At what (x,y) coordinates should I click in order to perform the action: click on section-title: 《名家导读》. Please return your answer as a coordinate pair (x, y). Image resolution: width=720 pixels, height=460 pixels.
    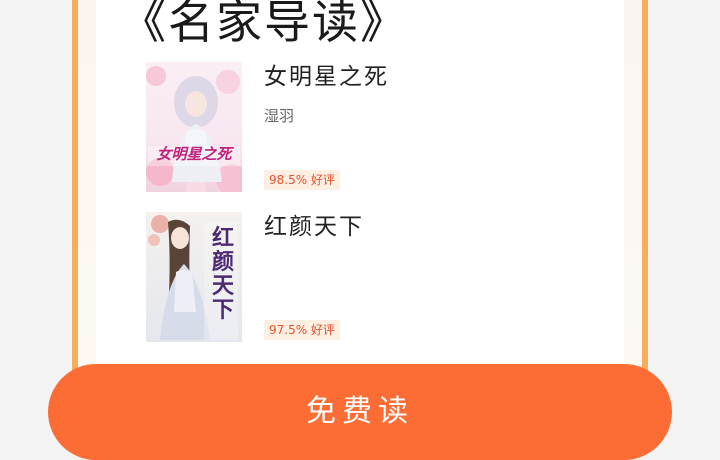
    Looking at the image, I should click on (264, 24).